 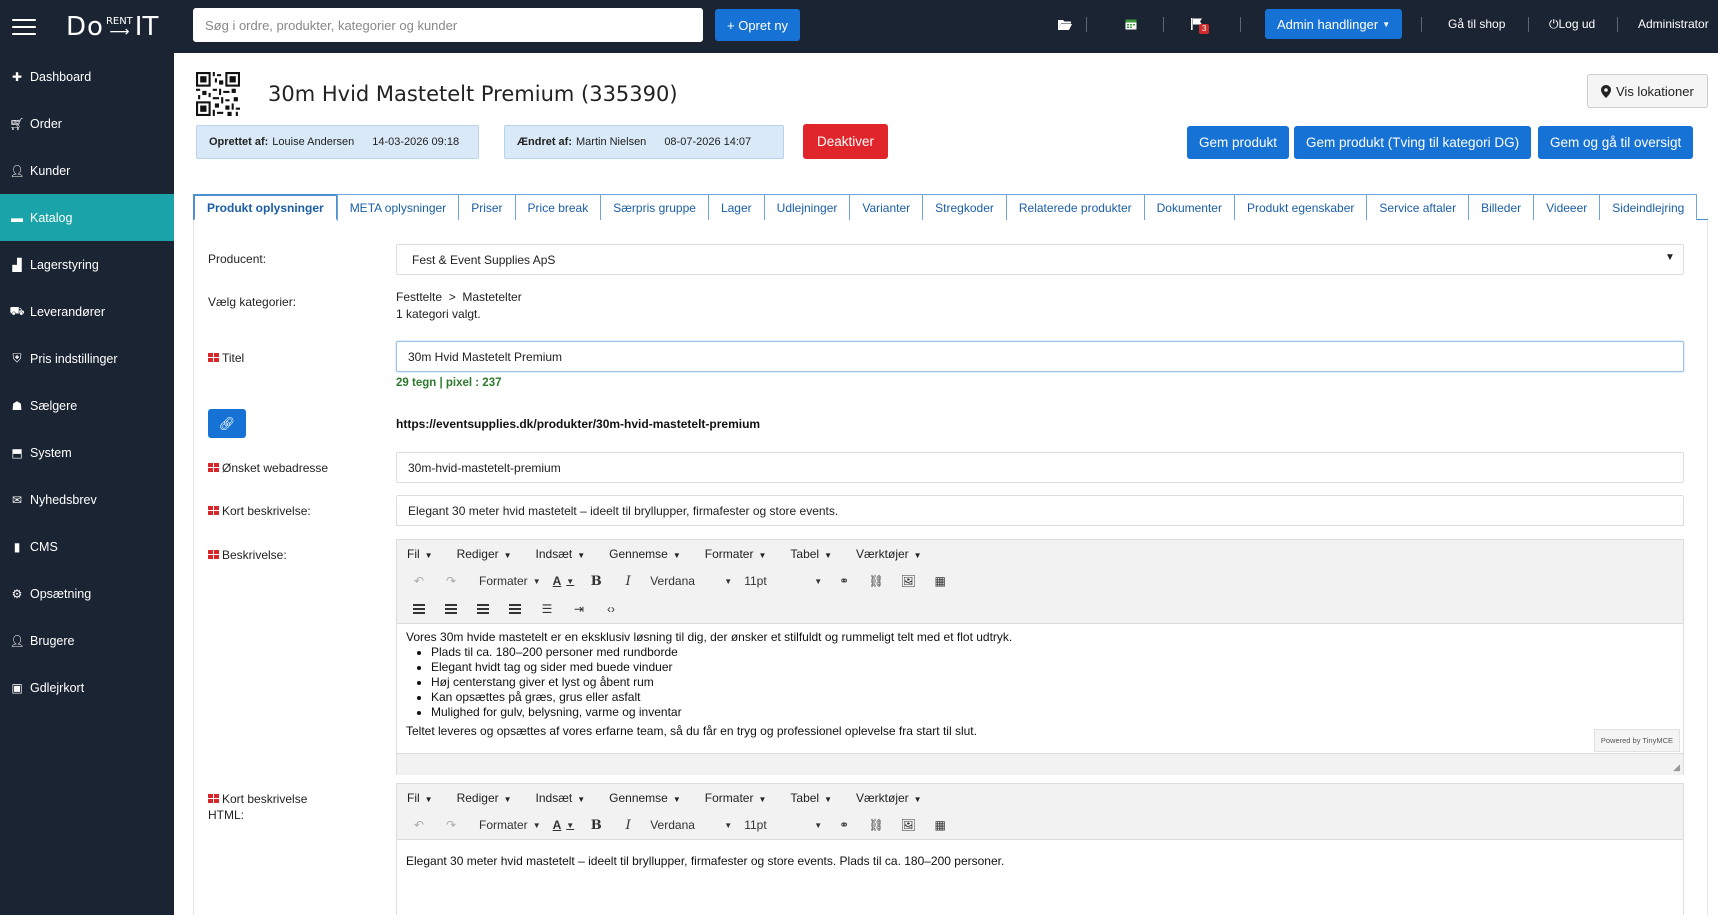 What do you see at coordinates (1476, 24) in the screenshot?
I see `go-to-shop-link: Gå til shop` at bounding box center [1476, 24].